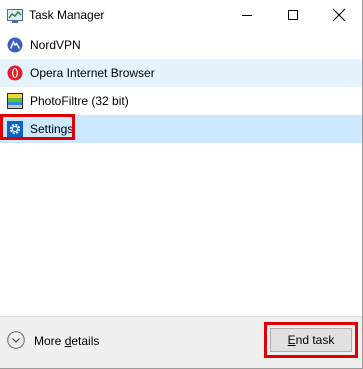 The image size is (363, 369). I want to click on photofiltre-icon, so click(15, 101).